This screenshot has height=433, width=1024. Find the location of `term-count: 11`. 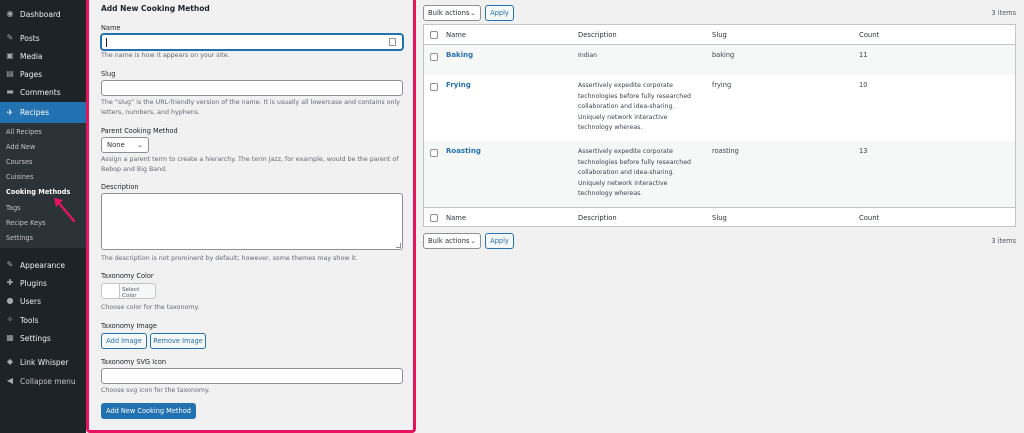

term-count: 11 is located at coordinates (863, 55).